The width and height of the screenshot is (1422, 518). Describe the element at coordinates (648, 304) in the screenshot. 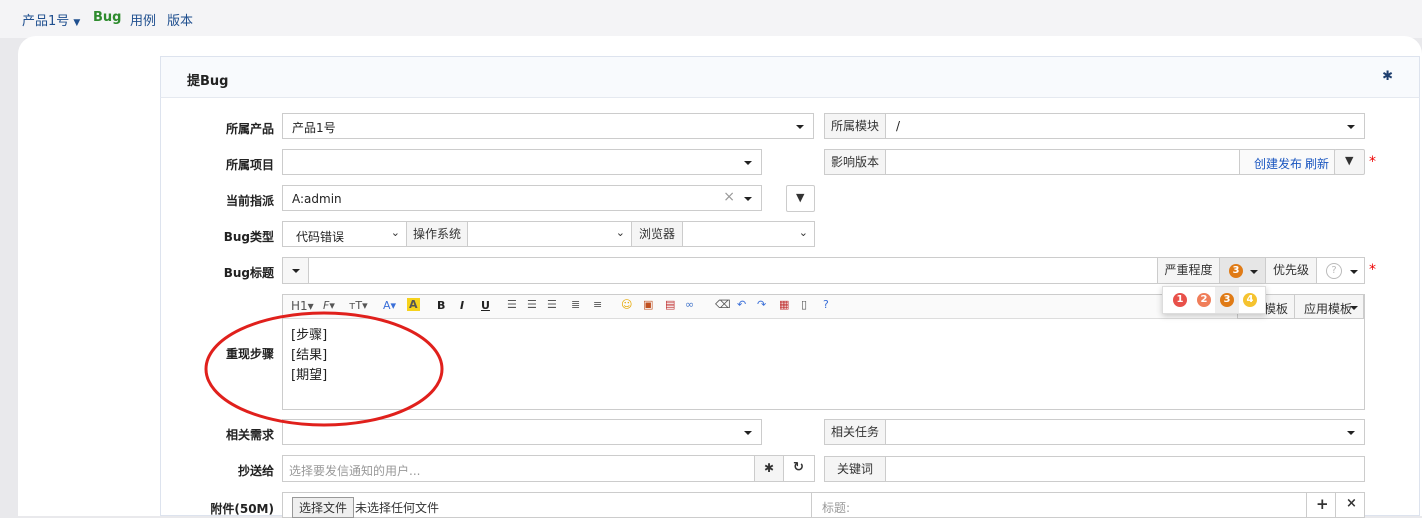

I see `image-icon: ▣` at that location.